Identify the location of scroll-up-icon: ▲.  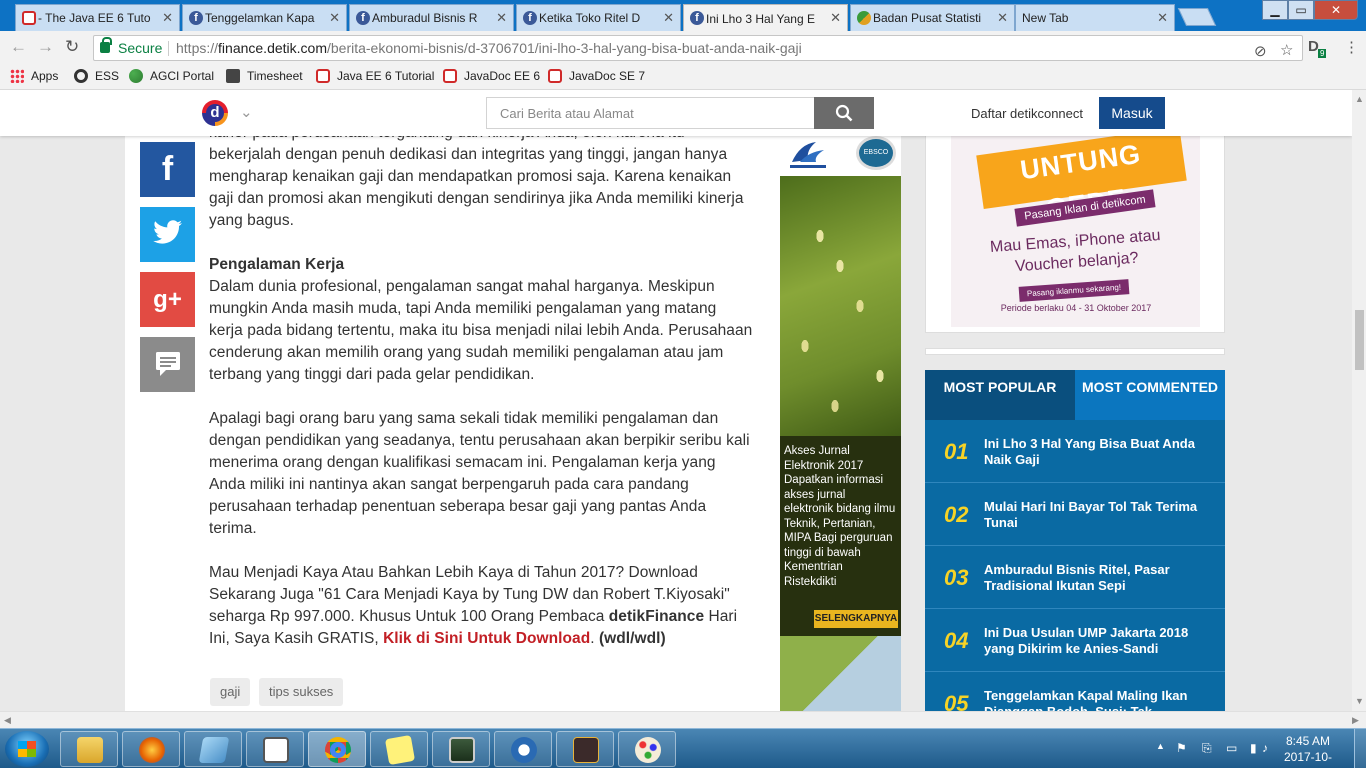
(1359, 99).